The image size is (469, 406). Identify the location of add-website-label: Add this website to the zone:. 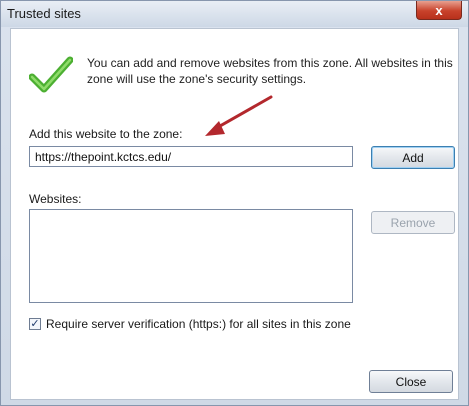
(106, 134).